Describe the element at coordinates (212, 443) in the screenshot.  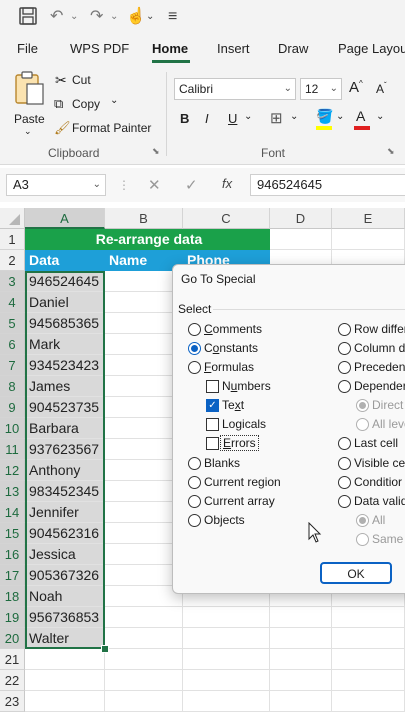
I see `checkbox-errors` at that location.